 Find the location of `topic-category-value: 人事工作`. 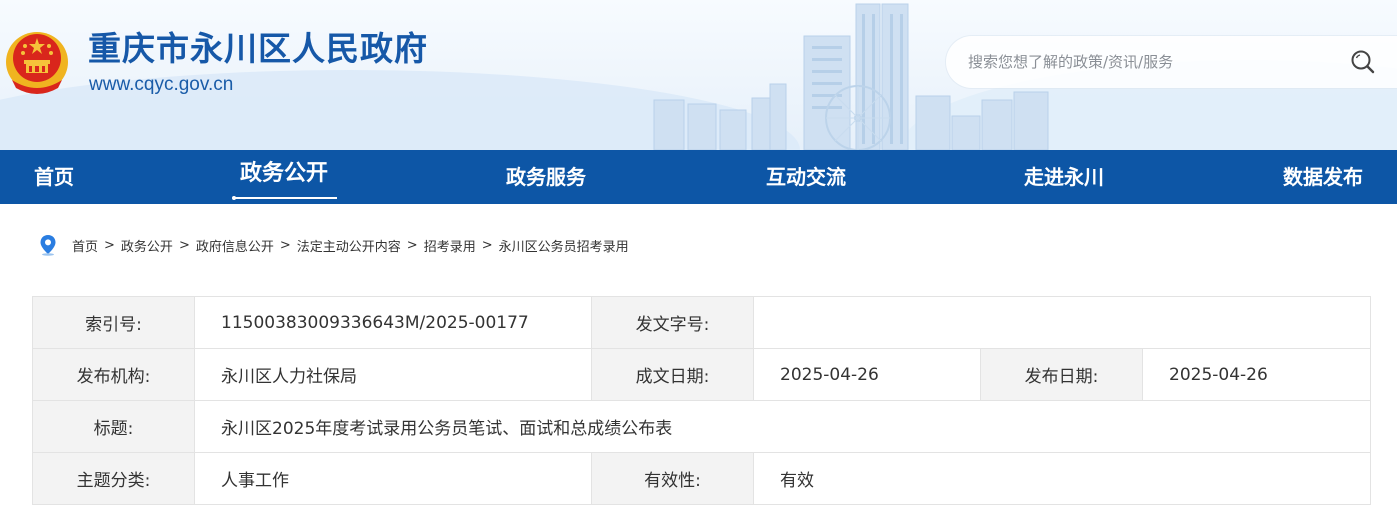

topic-category-value: 人事工作 is located at coordinates (393, 478).